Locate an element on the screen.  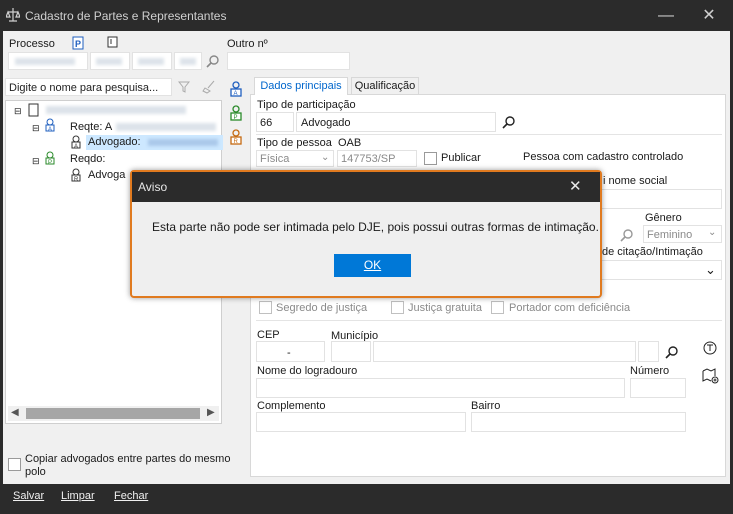
party-a-icon: A is located at coordinates (50, 126).